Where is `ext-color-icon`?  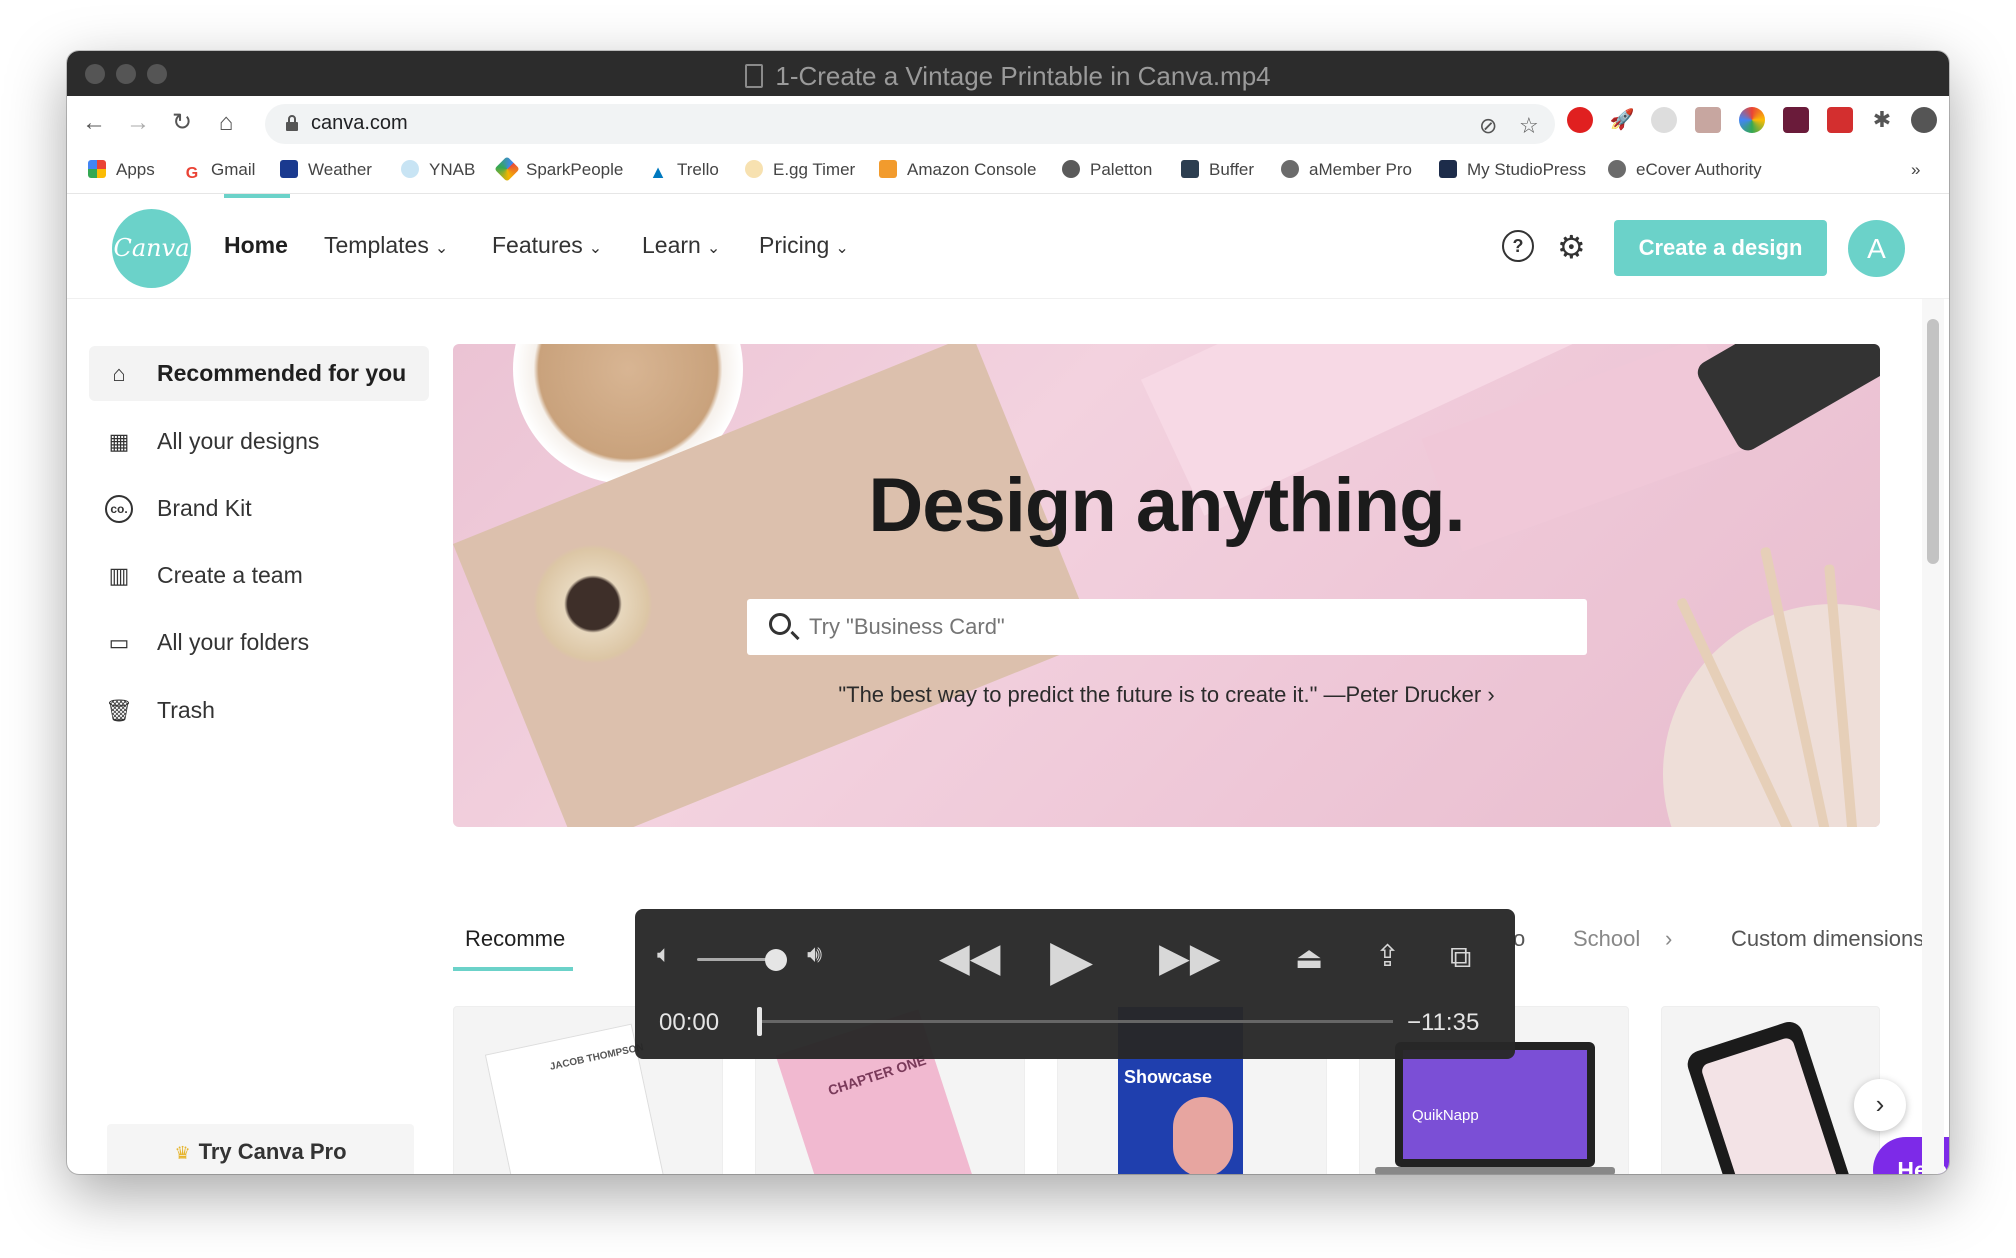
ext-color-icon is located at coordinates (1752, 120).